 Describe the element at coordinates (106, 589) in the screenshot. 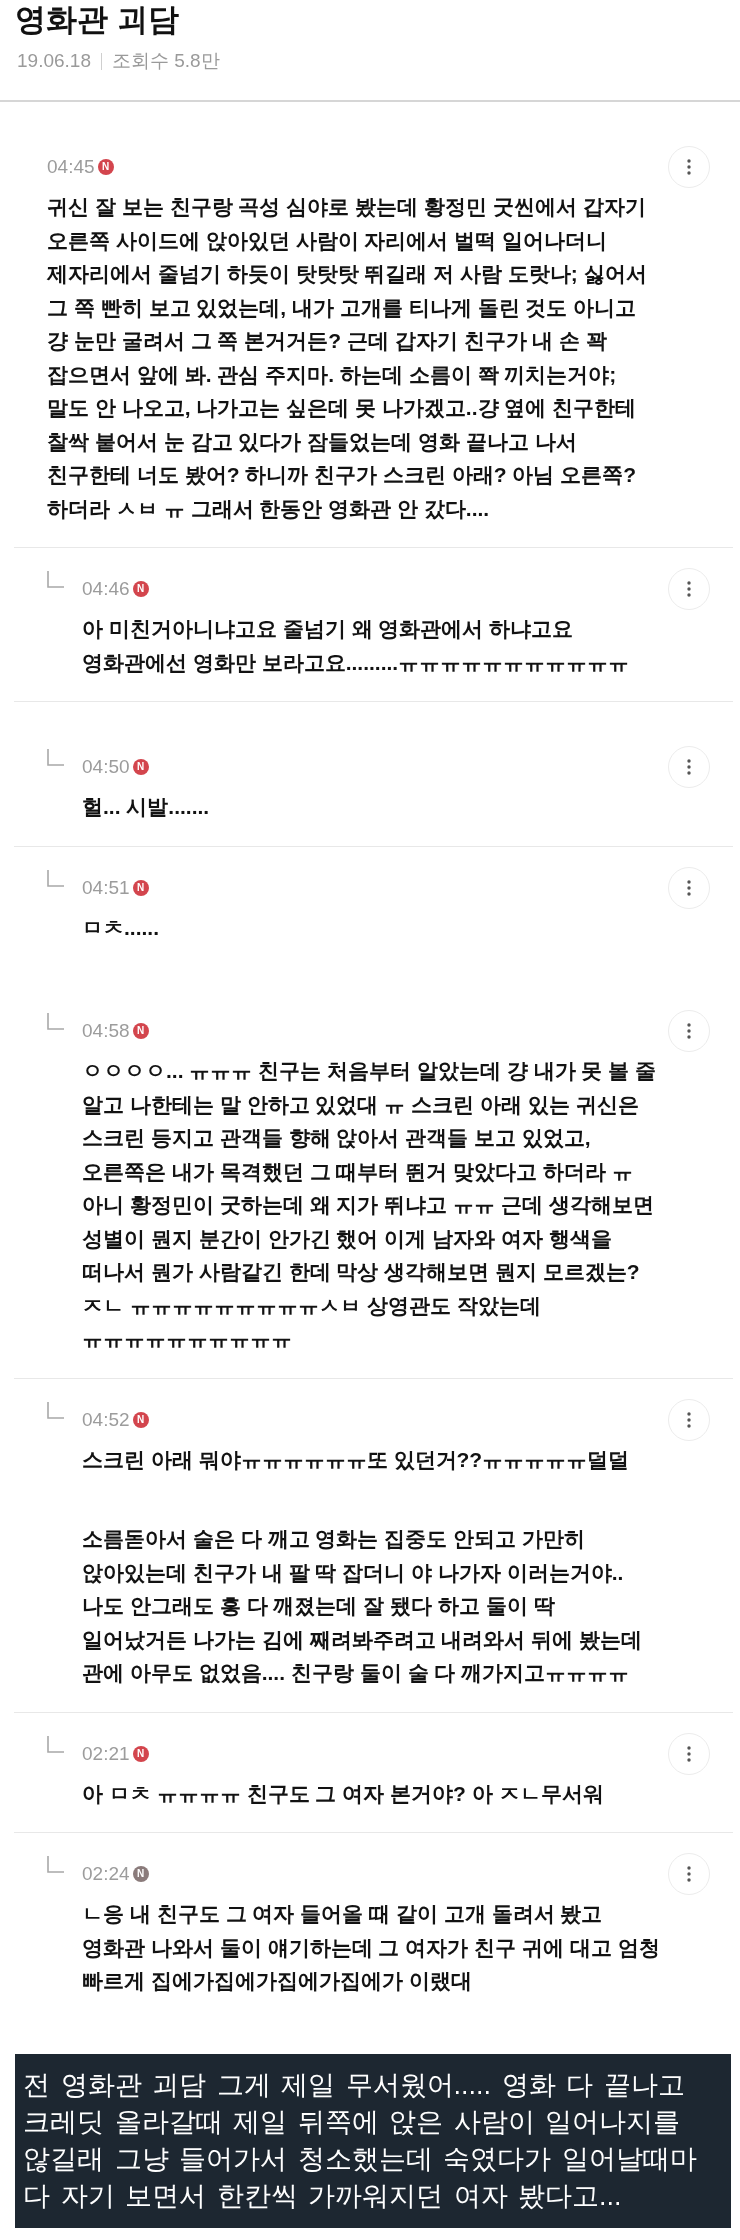

I see `comment-time: 04:46` at that location.